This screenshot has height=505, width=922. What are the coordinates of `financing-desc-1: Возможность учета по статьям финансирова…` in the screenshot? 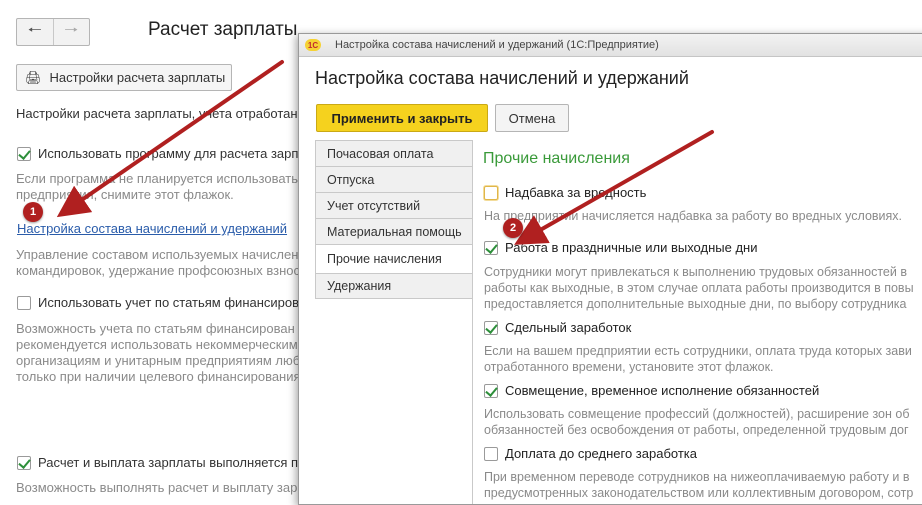 It's located at (155, 328).